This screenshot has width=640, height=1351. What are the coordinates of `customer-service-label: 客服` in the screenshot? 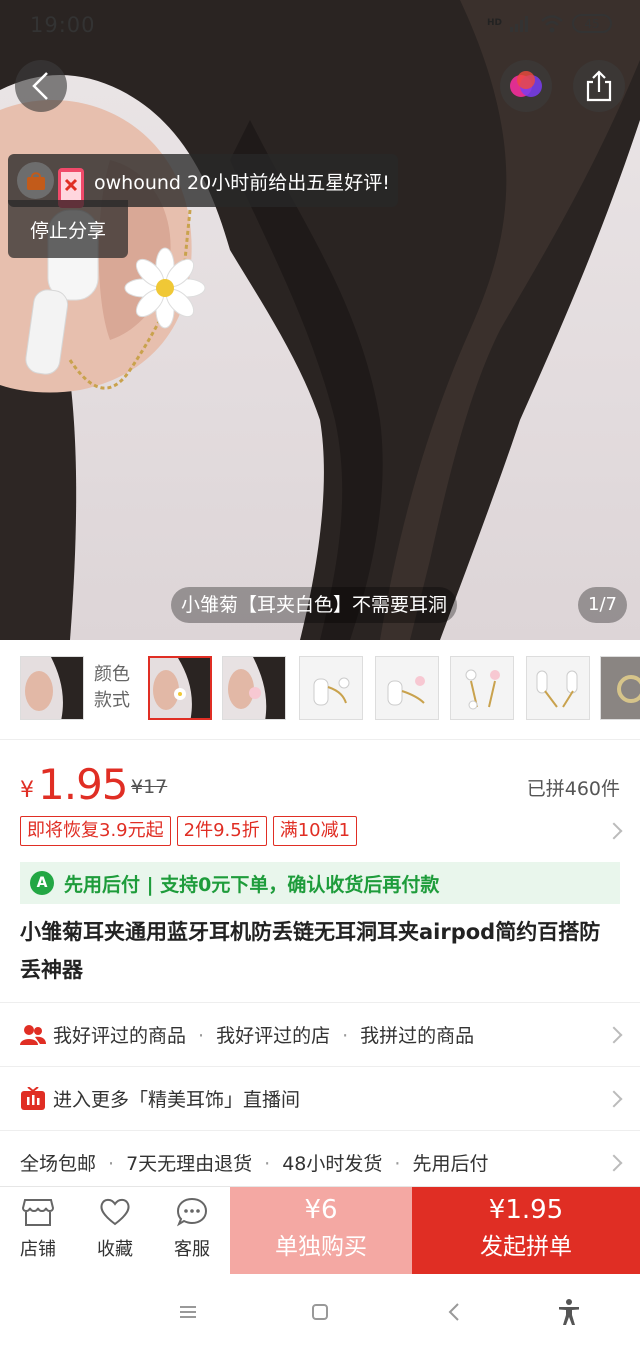 It's located at (192, 1249).